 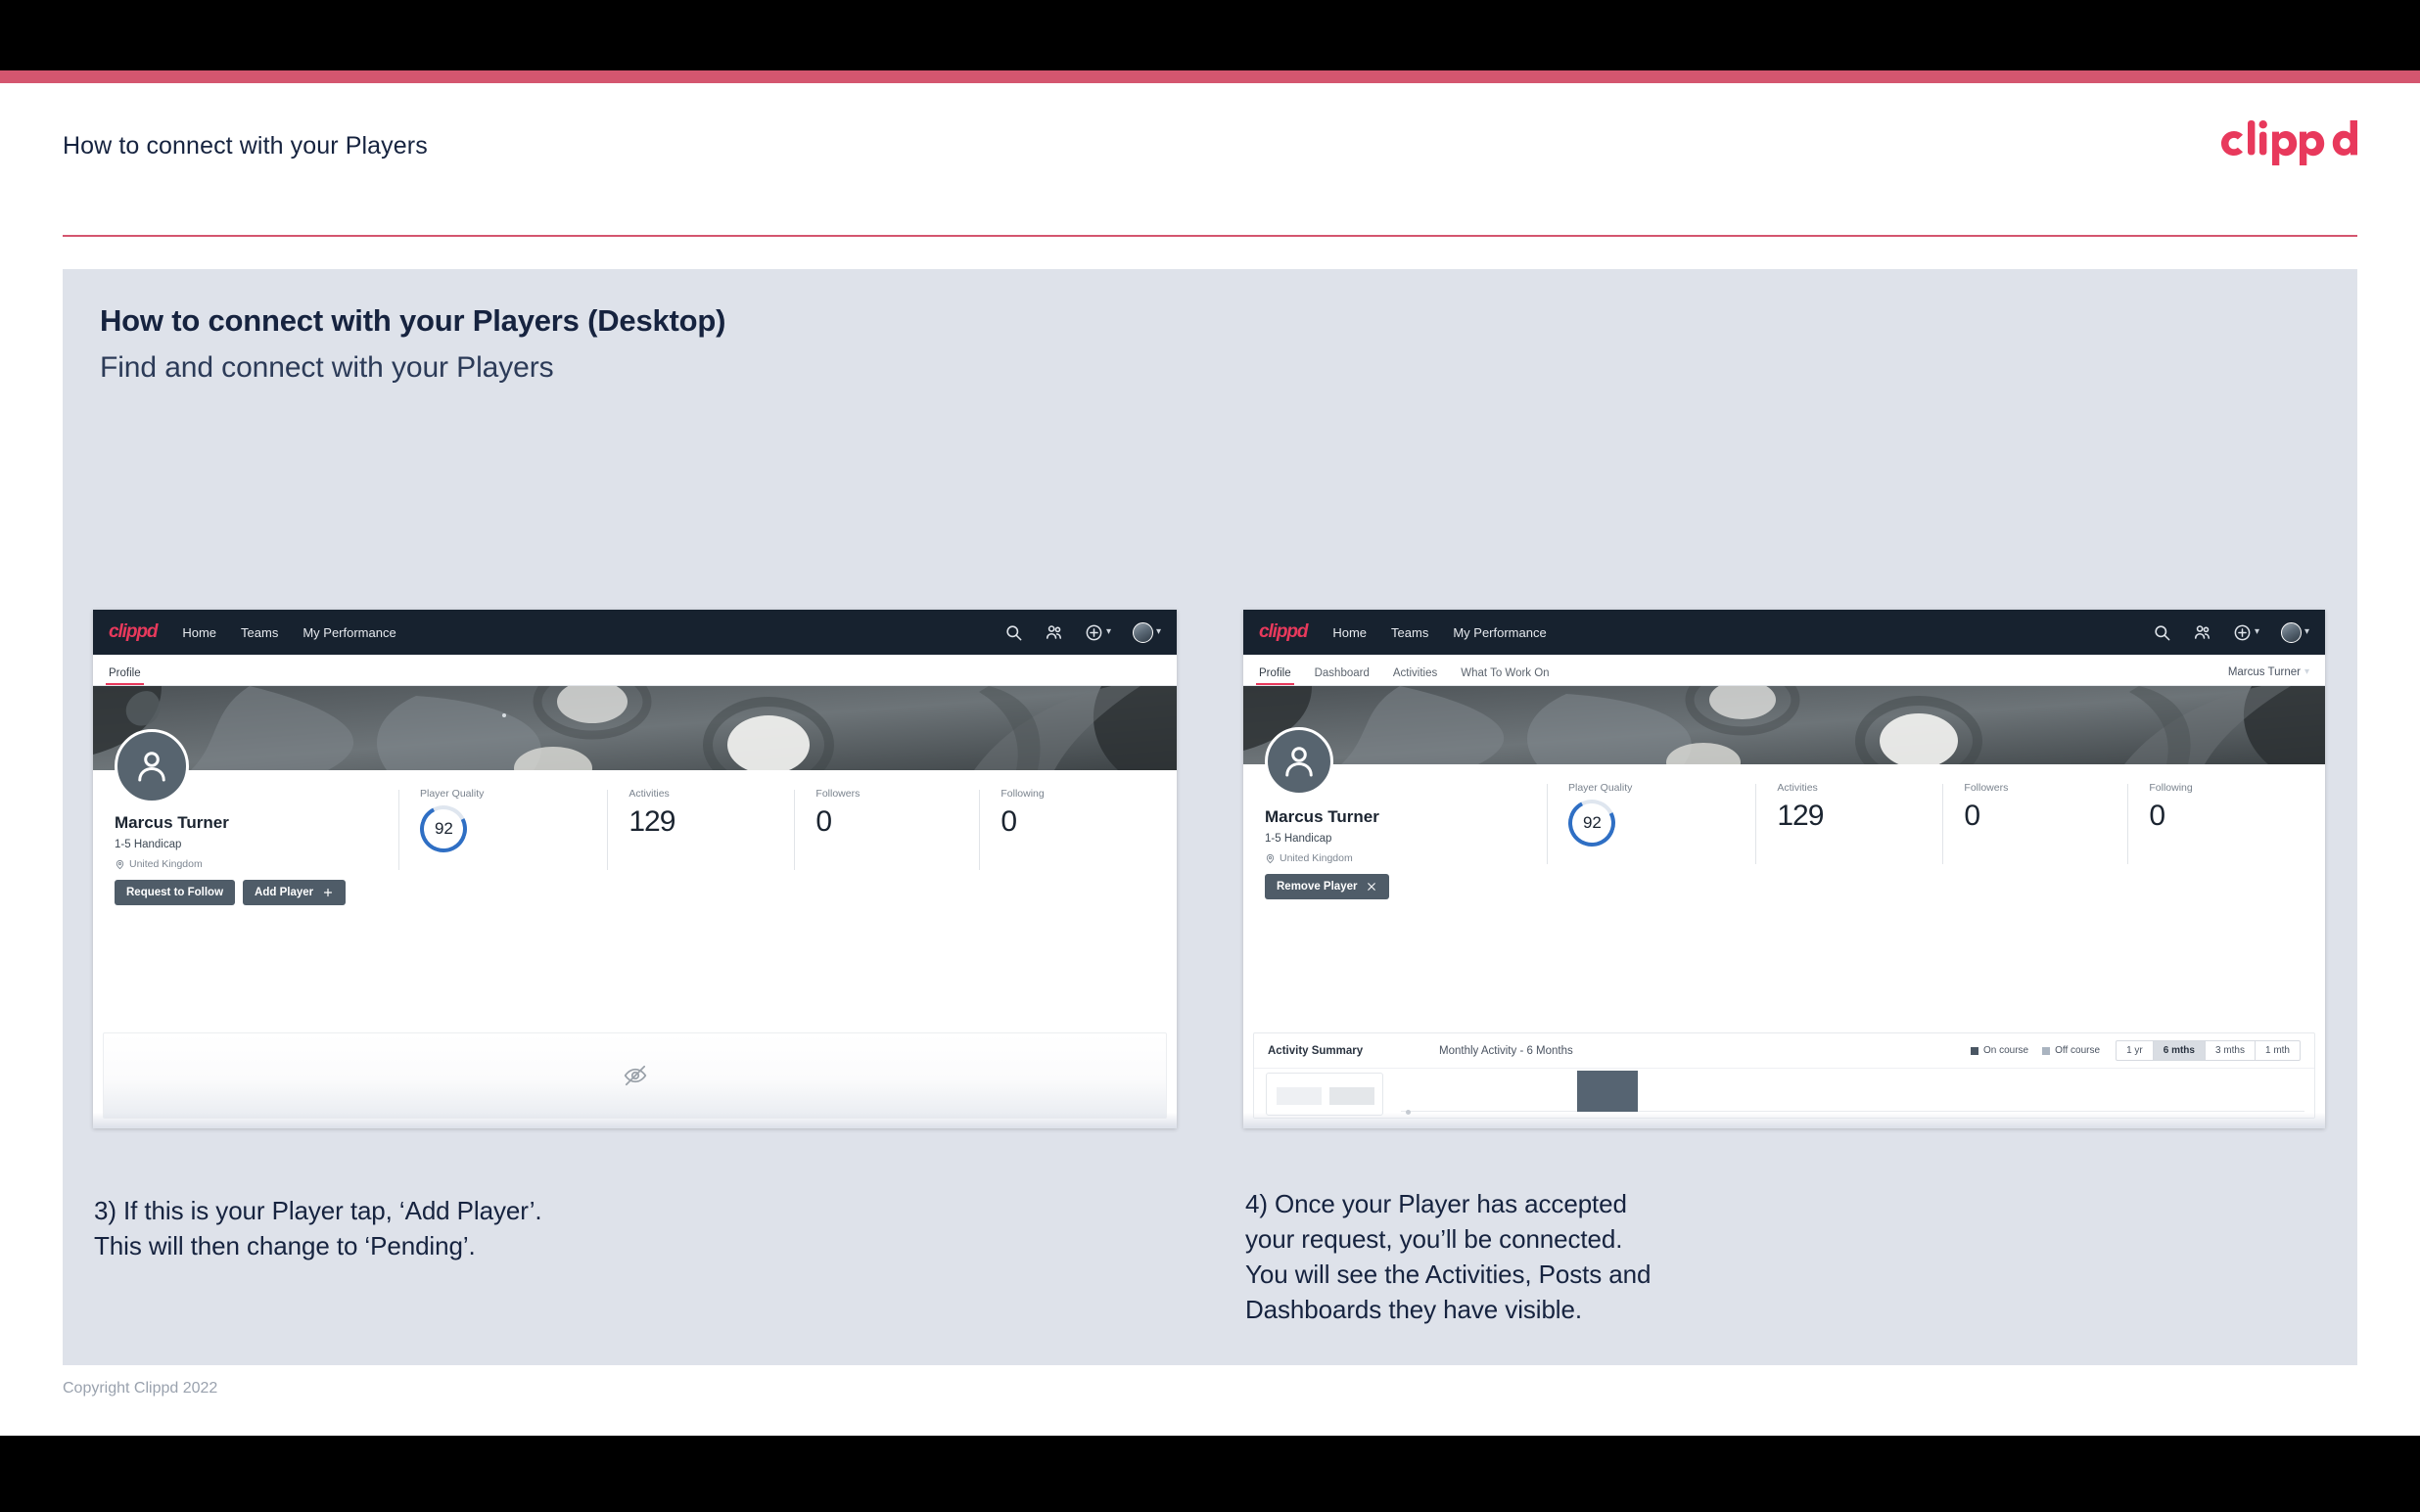 What do you see at coordinates (1506, 1050) in the screenshot?
I see `activity-summary-subtitle: Monthly Activity - 6 Months` at bounding box center [1506, 1050].